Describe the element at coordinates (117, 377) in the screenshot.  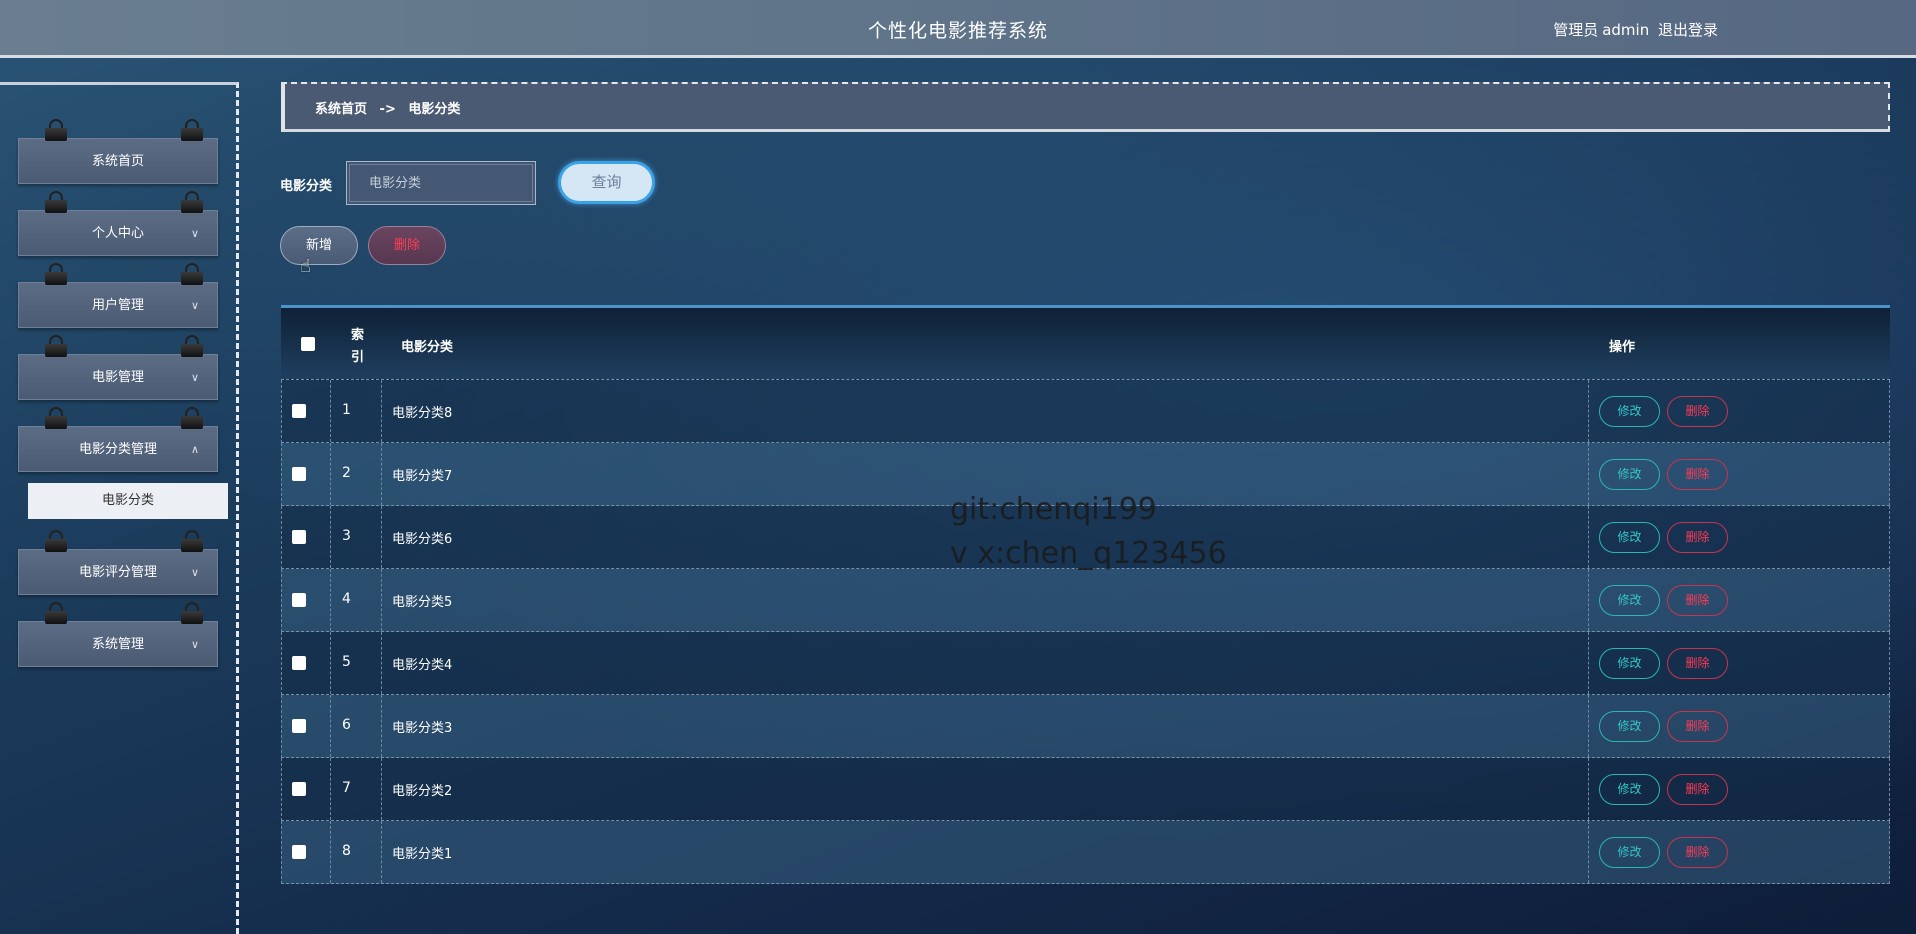
I see `sidebar-item-label: 电影管理` at that location.